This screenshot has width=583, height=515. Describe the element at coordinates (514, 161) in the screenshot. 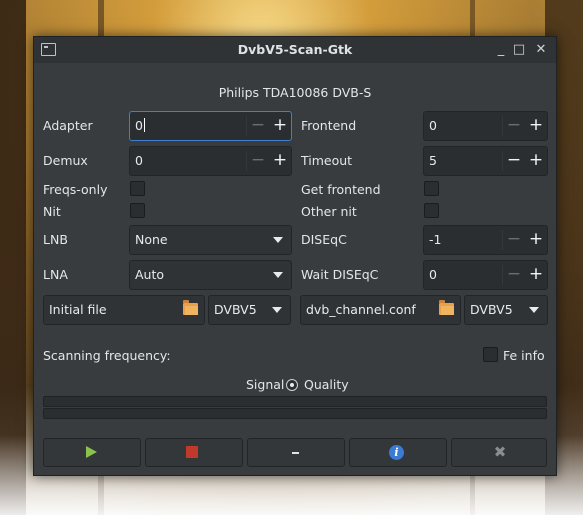

I see `timeout-decrement-button: −` at that location.